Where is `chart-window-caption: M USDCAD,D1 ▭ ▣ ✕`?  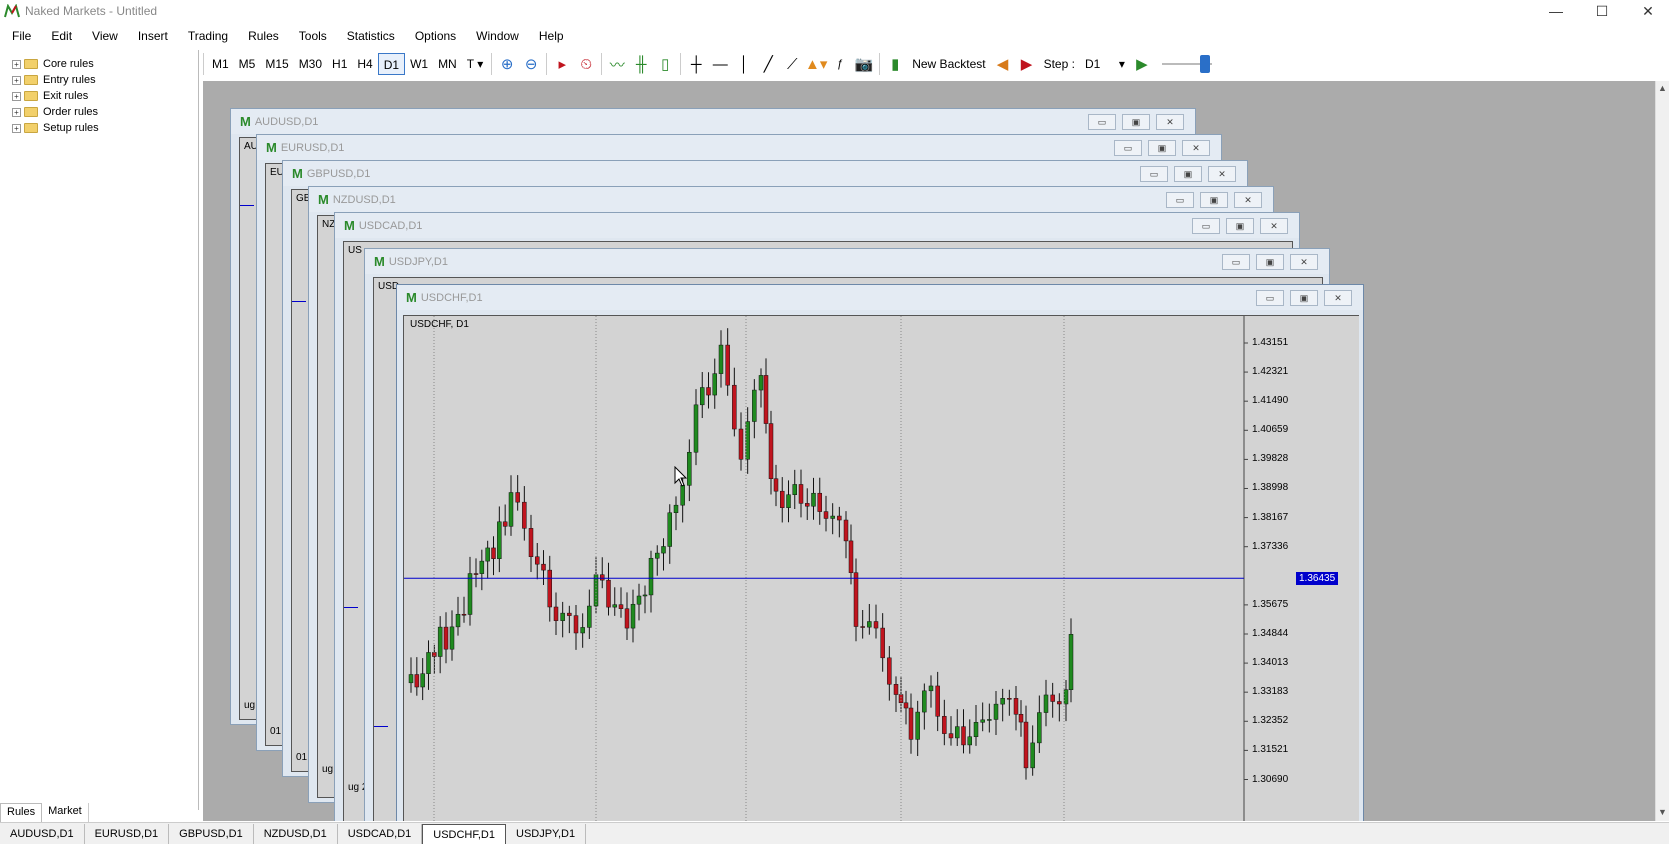 chart-window-caption: M USDCAD,D1 ▭ ▣ ✕ is located at coordinates (817, 225).